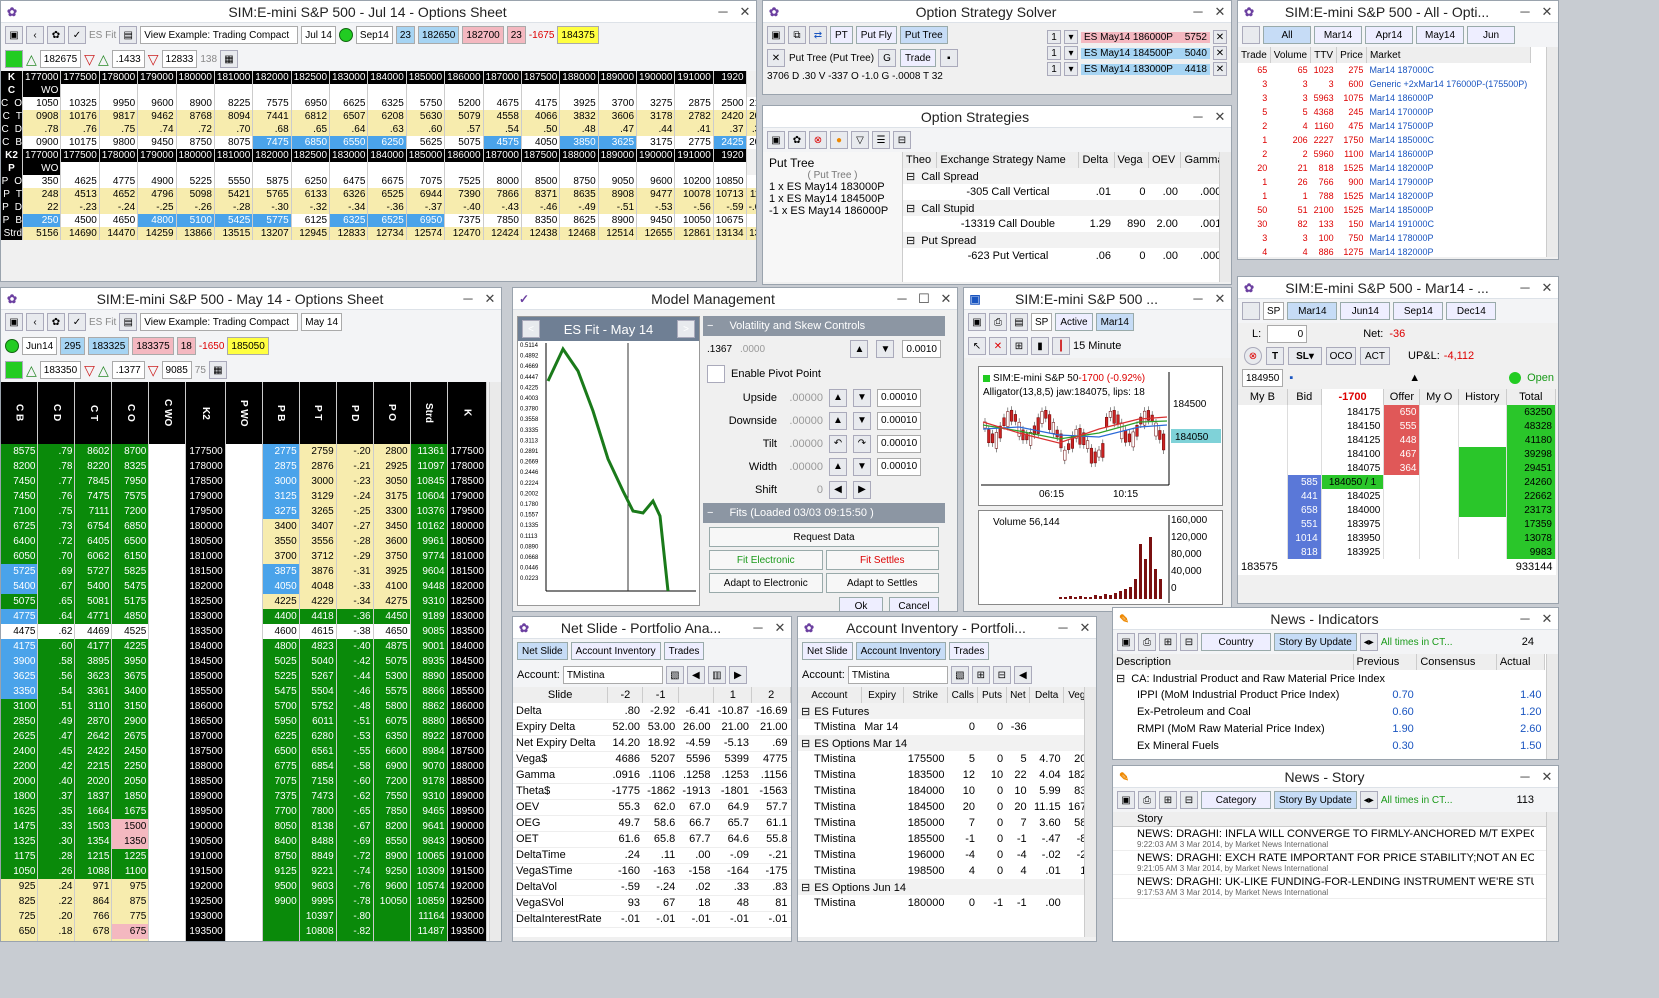 The image size is (1659, 998). Describe the element at coordinates (824, 537) in the screenshot. I see `request-data-button: Request Data` at that location.